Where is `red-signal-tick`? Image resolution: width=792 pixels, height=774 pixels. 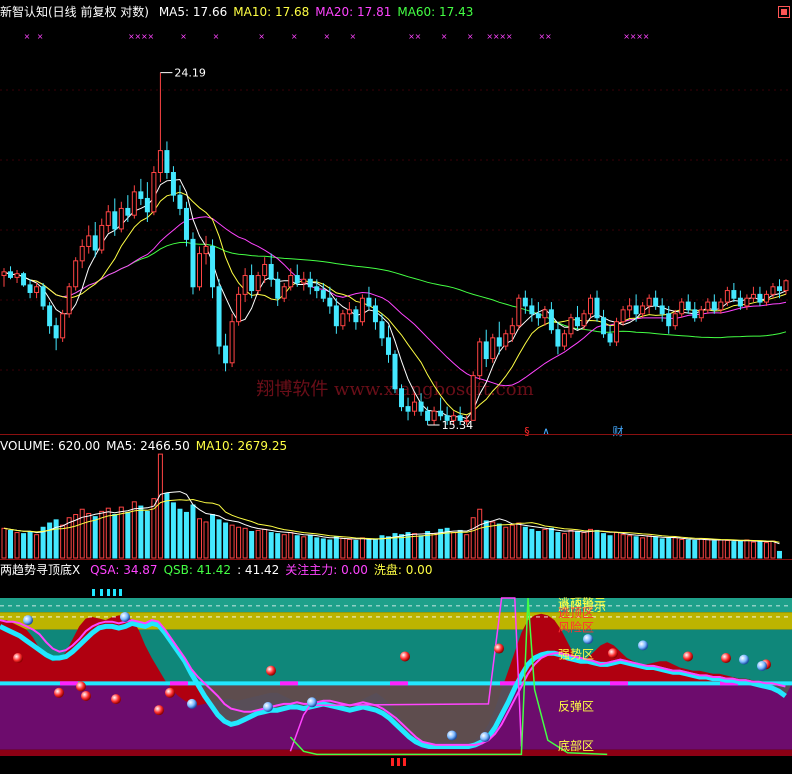
red-signal-tick is located at coordinates (392, 762).